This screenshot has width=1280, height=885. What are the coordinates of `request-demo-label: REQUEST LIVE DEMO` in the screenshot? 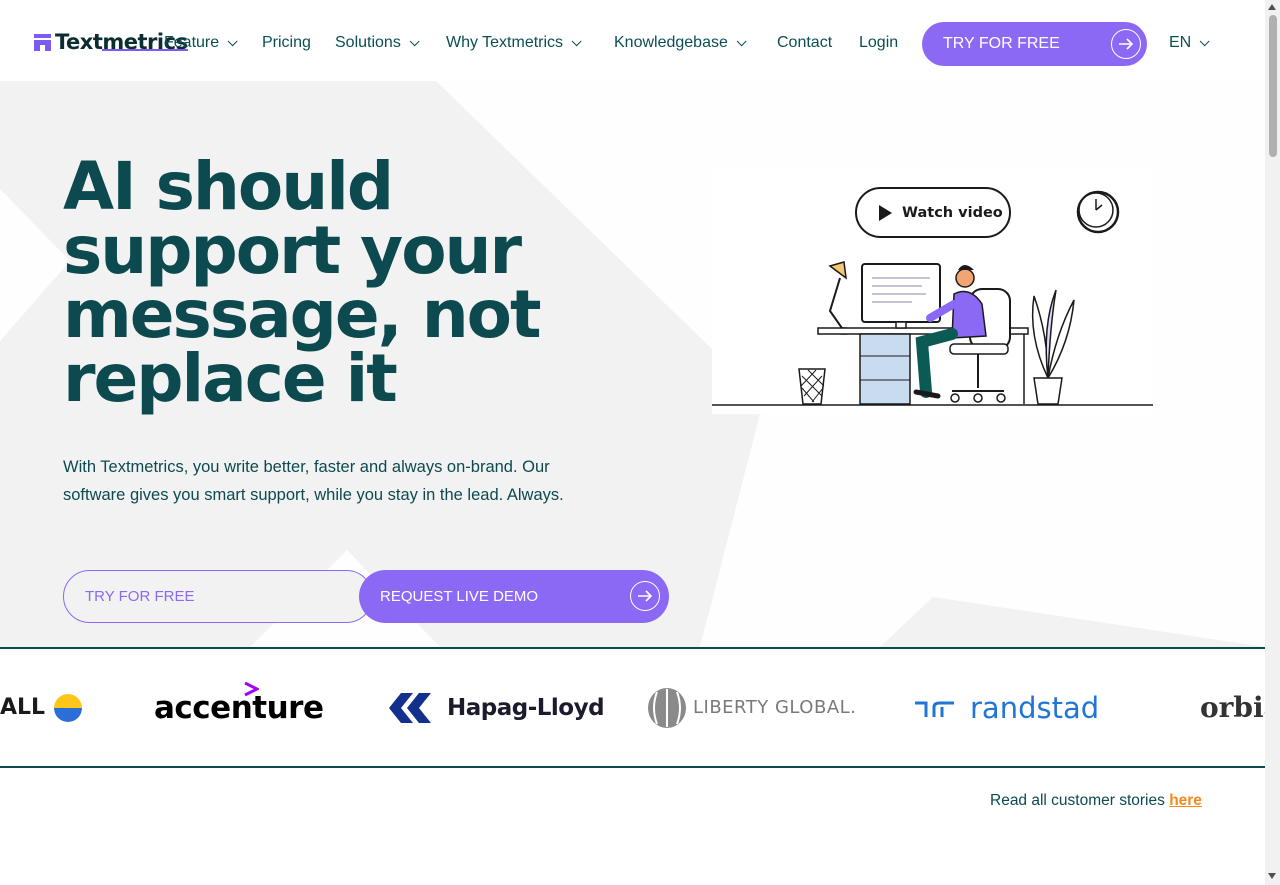 It's located at (459, 596).